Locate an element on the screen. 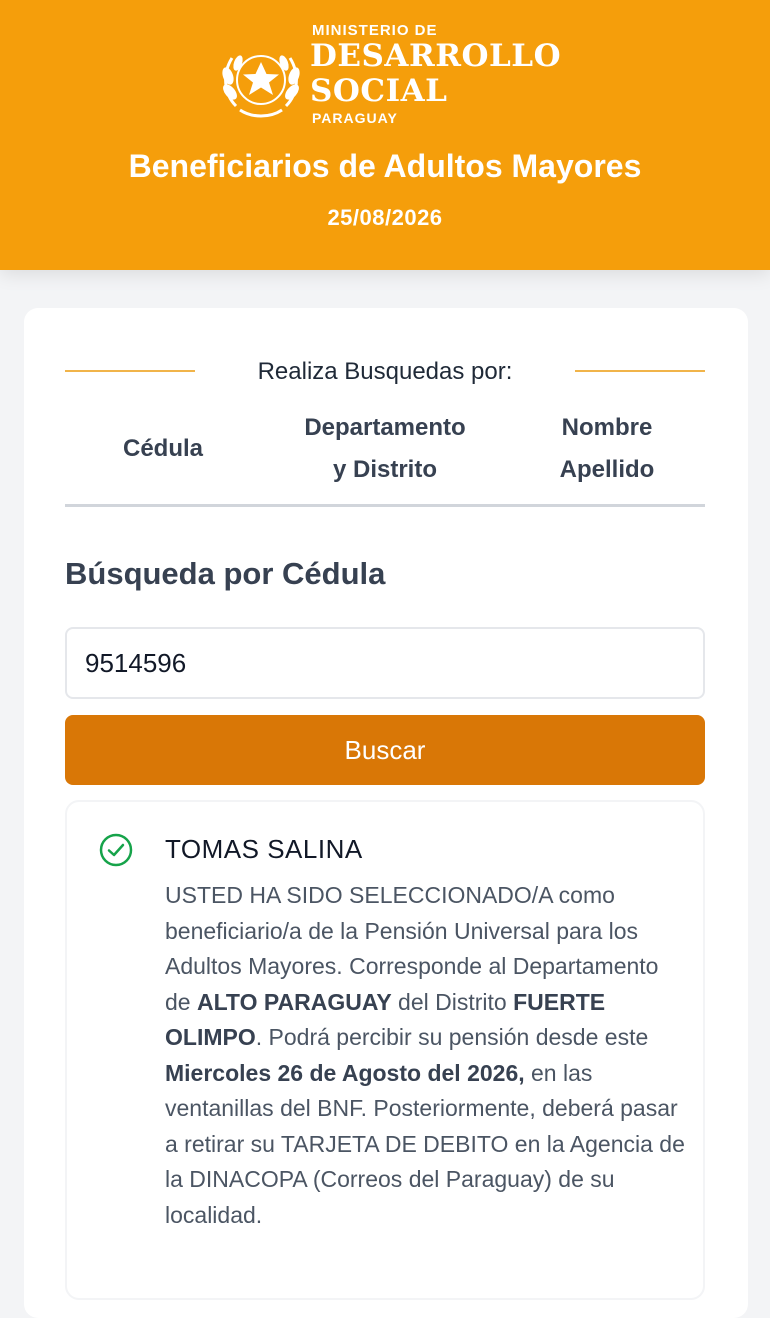 The width and height of the screenshot is (770, 1318). star-laurel-seal-icon is located at coordinates (261, 86).